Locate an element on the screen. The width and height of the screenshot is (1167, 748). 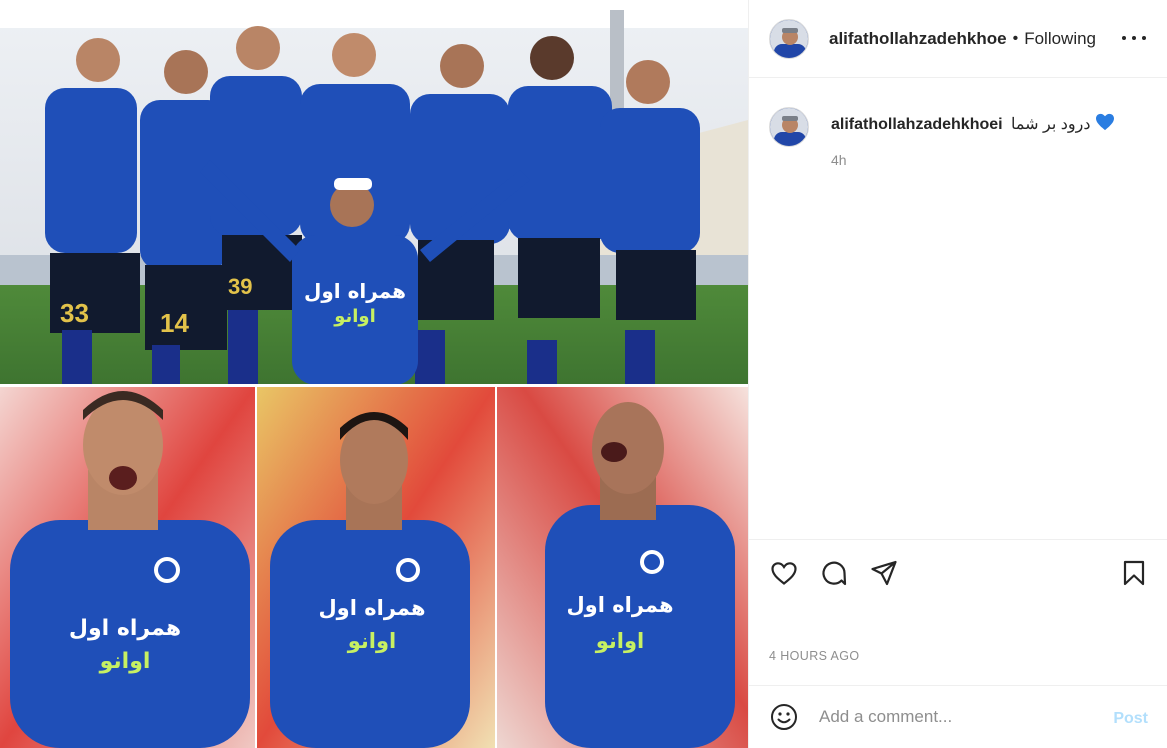
more-options-icon is located at coordinates (1134, 38).